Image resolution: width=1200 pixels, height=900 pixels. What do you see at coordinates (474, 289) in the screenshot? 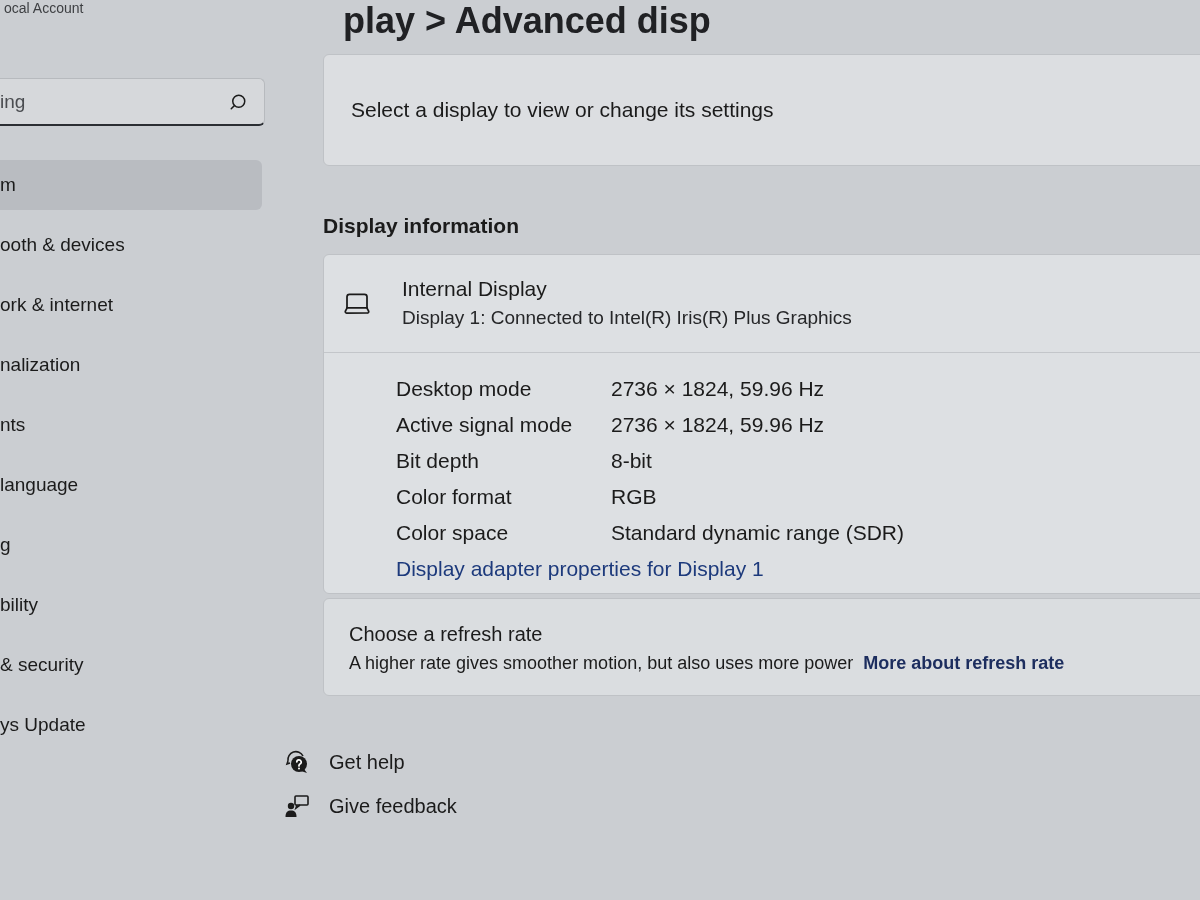
I see `display-name: Internal Display` at bounding box center [474, 289].